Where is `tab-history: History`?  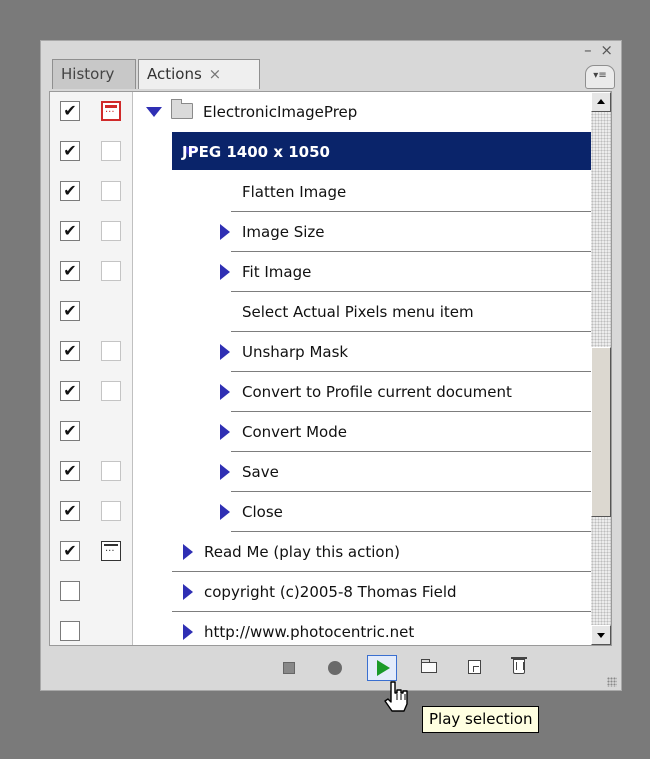
tab-history: History is located at coordinates (94, 74).